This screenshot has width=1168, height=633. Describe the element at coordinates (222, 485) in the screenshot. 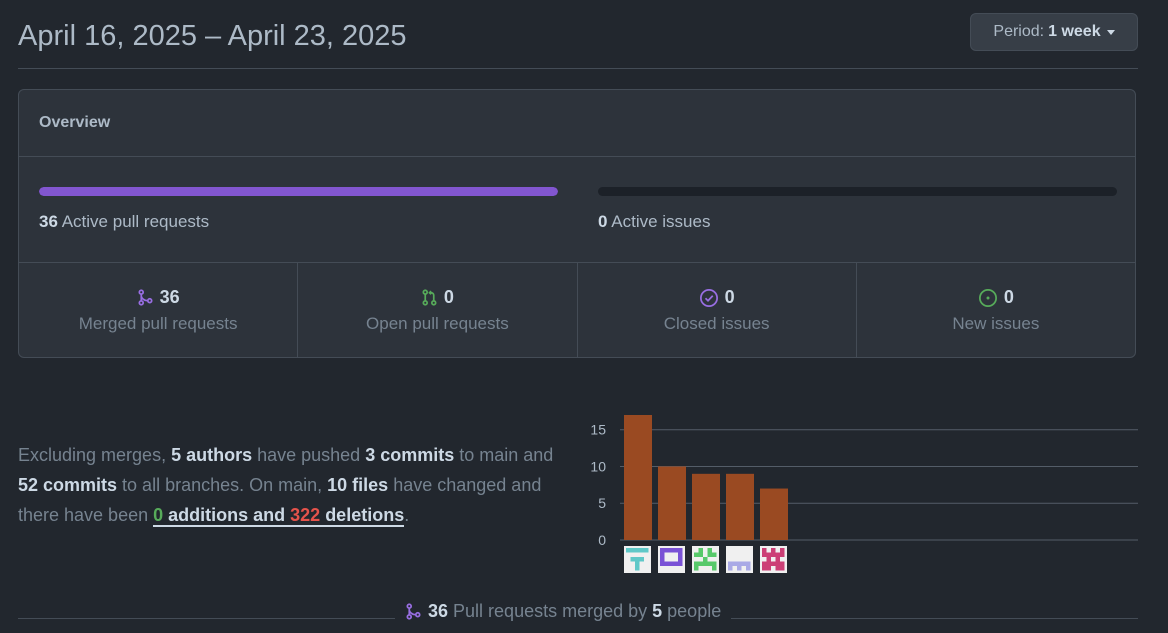

I see `summary-text: to all branches. On main,` at that location.